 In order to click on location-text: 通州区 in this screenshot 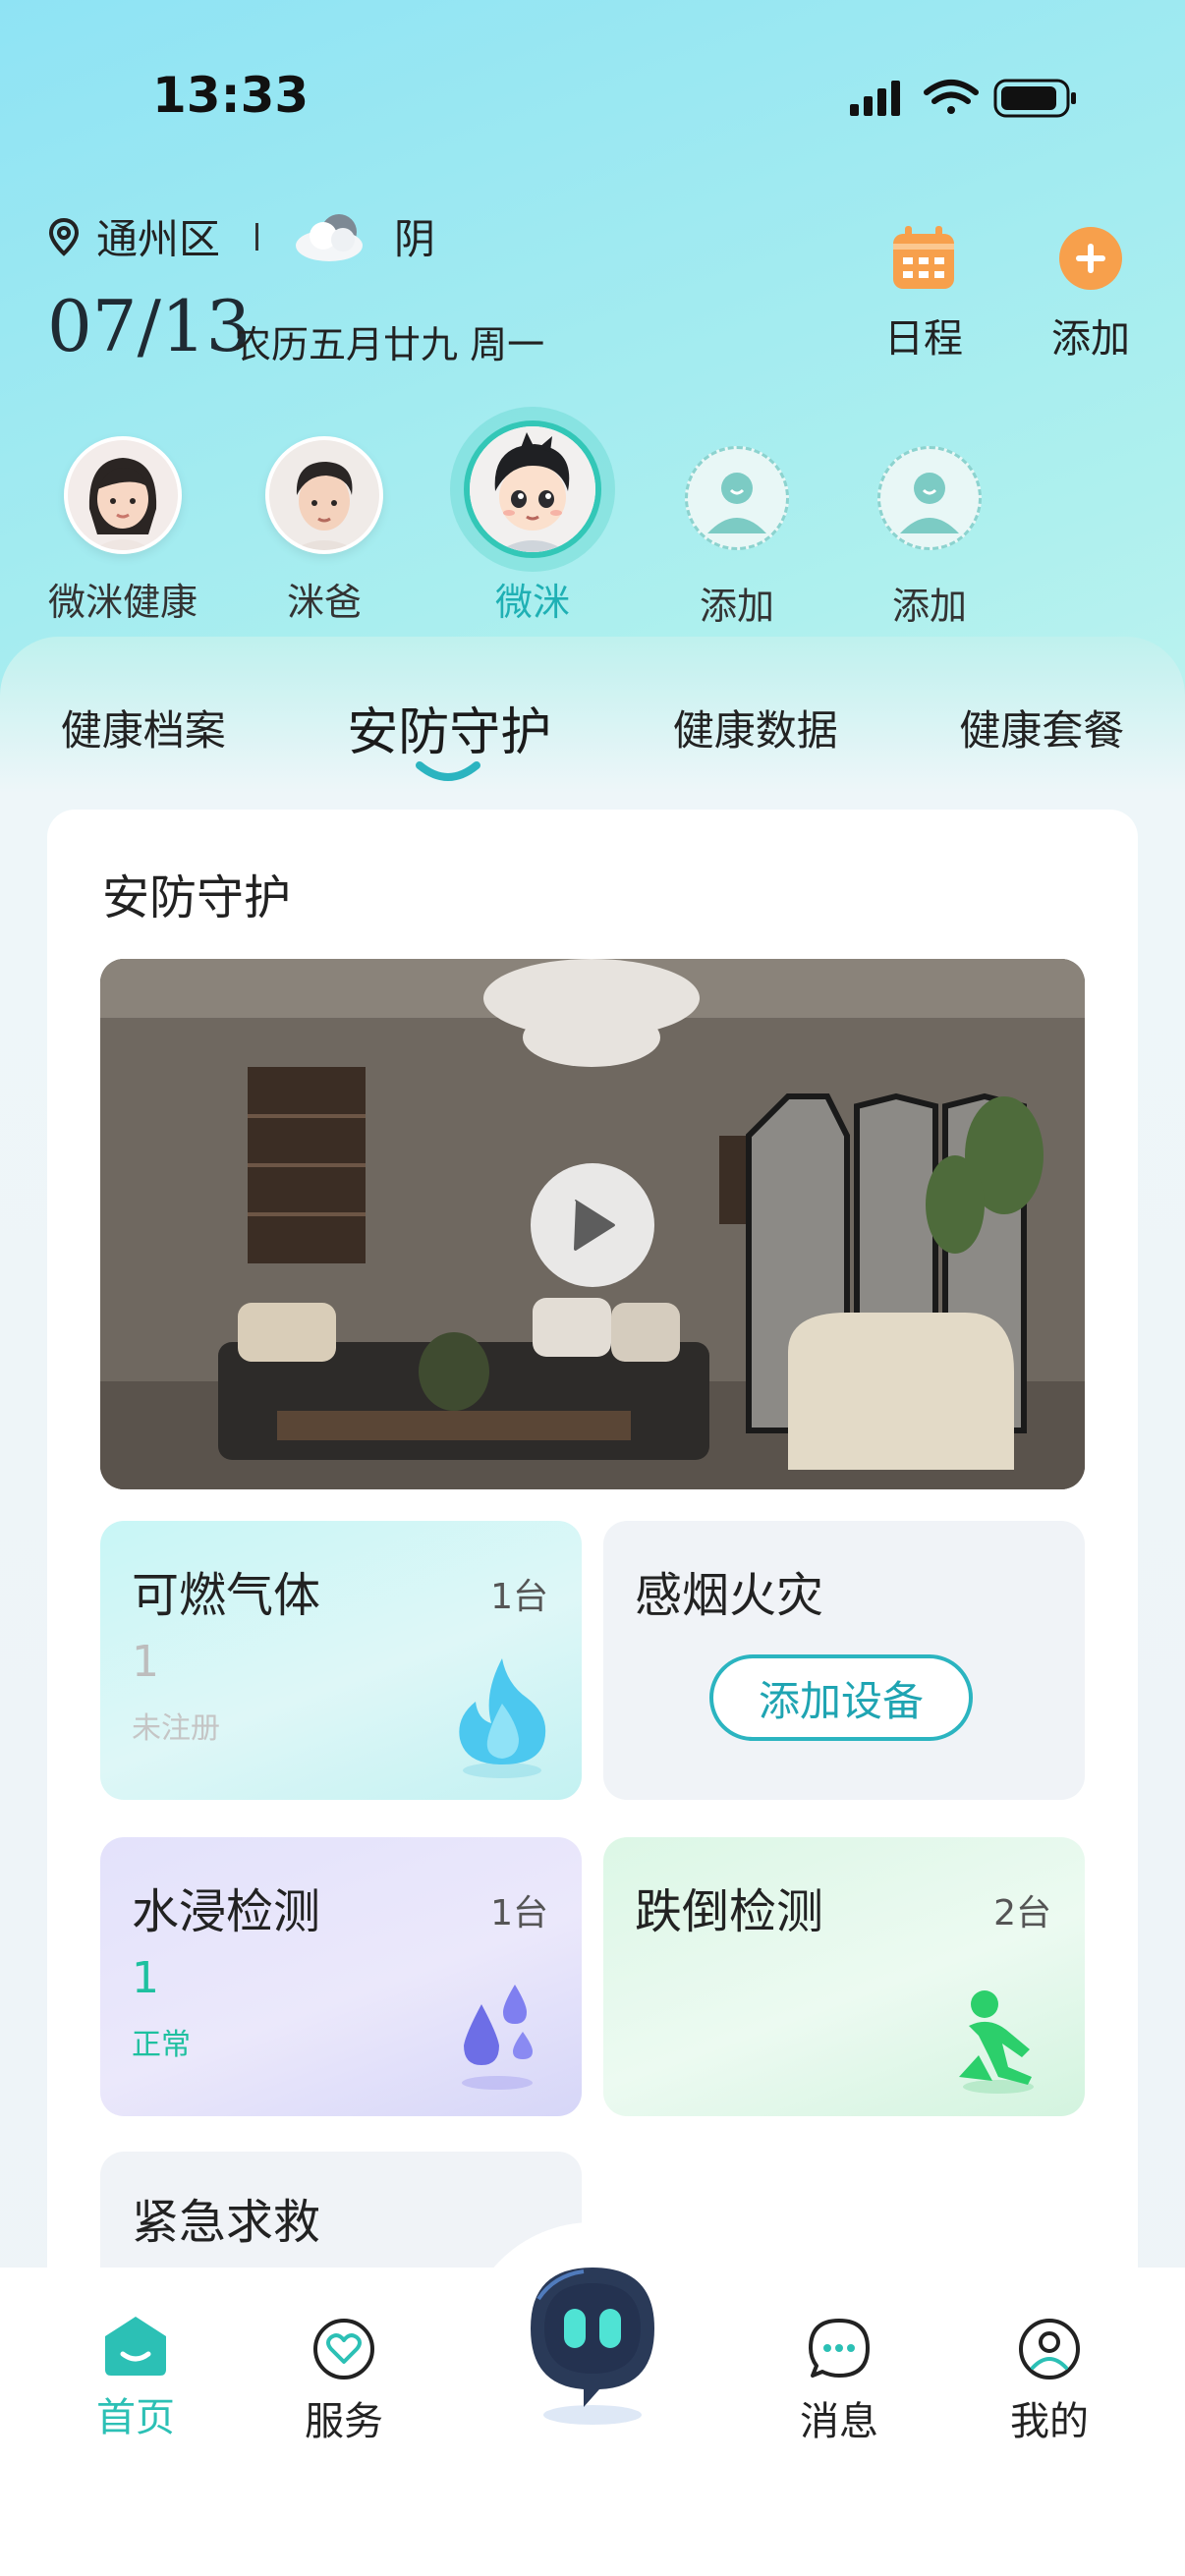, I will do `click(159, 239)`.